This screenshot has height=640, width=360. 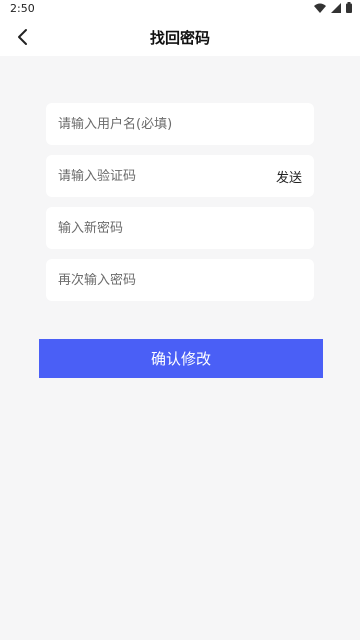 I want to click on status-bar: 2:50, so click(x=180, y=9).